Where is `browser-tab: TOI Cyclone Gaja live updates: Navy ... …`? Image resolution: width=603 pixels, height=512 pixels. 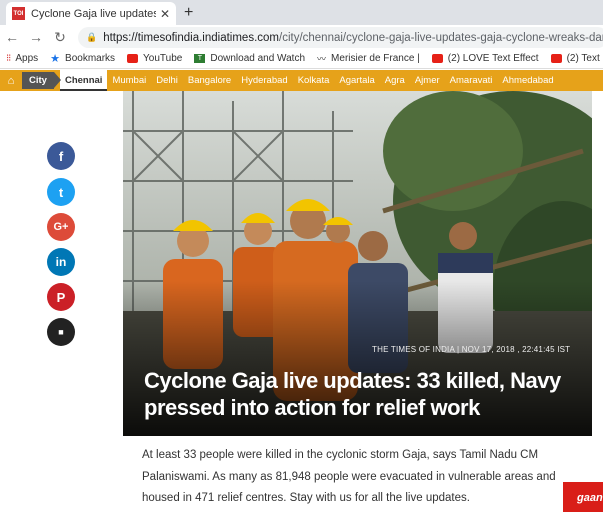 browser-tab: TOI Cyclone Gaja live updates: Navy ... … is located at coordinates (91, 13).